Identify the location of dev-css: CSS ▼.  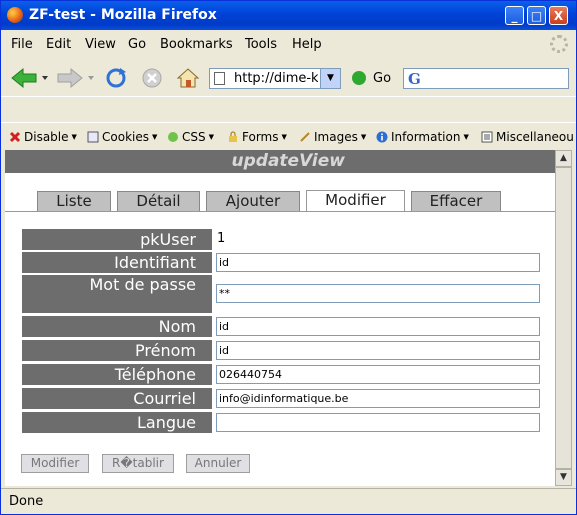
(190, 137).